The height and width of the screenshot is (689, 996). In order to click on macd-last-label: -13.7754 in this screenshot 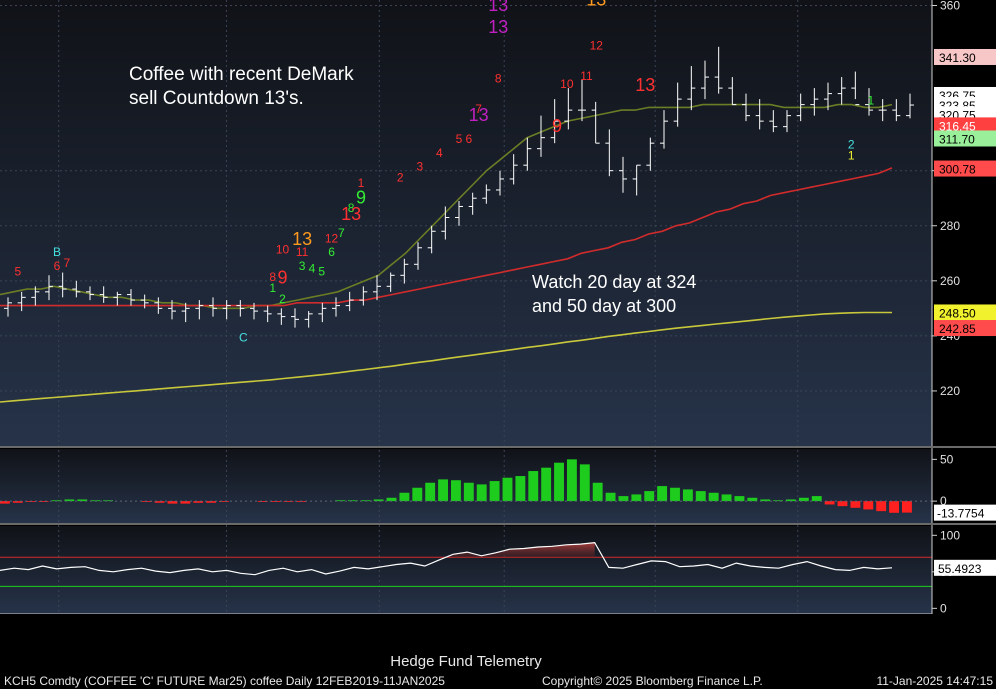, I will do `click(961, 514)`.